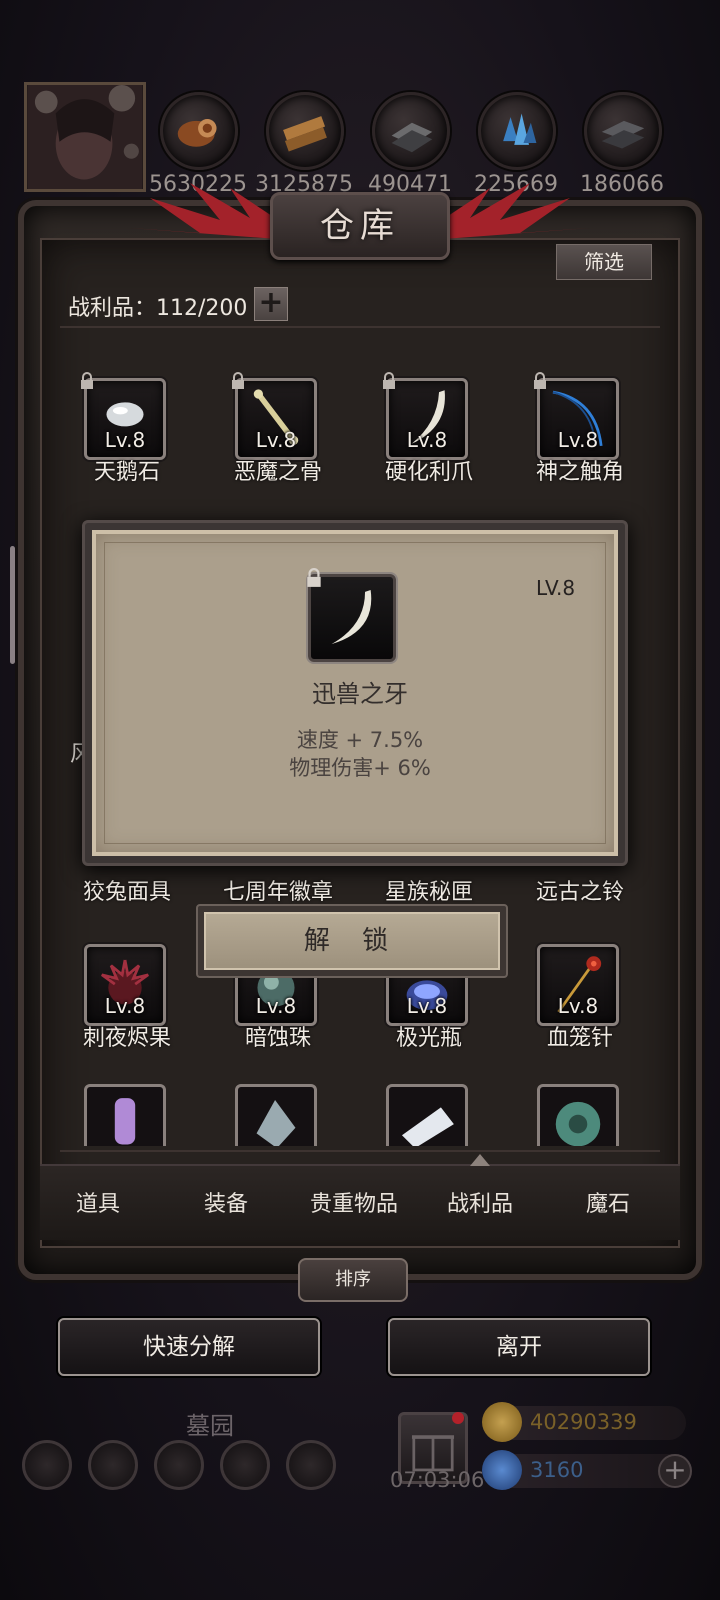 The height and width of the screenshot is (1600, 720). What do you see at coordinates (437, 1480) in the screenshot?
I see `gift-timer: 07:03:06` at bounding box center [437, 1480].